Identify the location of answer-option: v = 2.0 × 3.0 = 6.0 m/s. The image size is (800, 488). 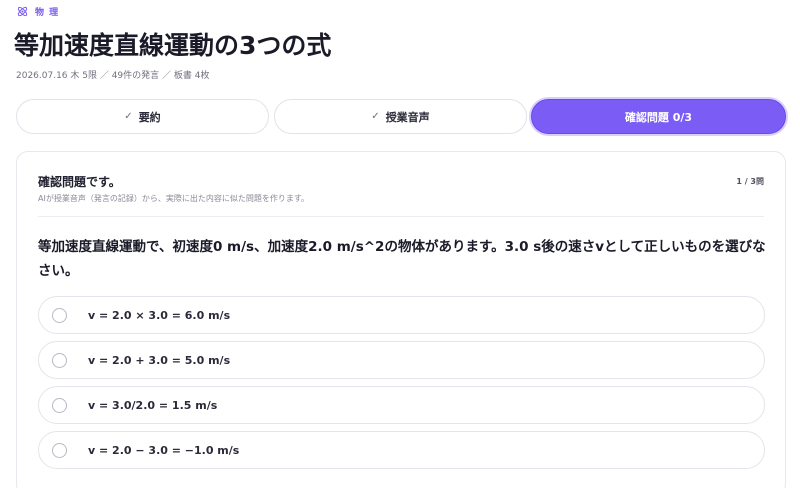
(401, 315).